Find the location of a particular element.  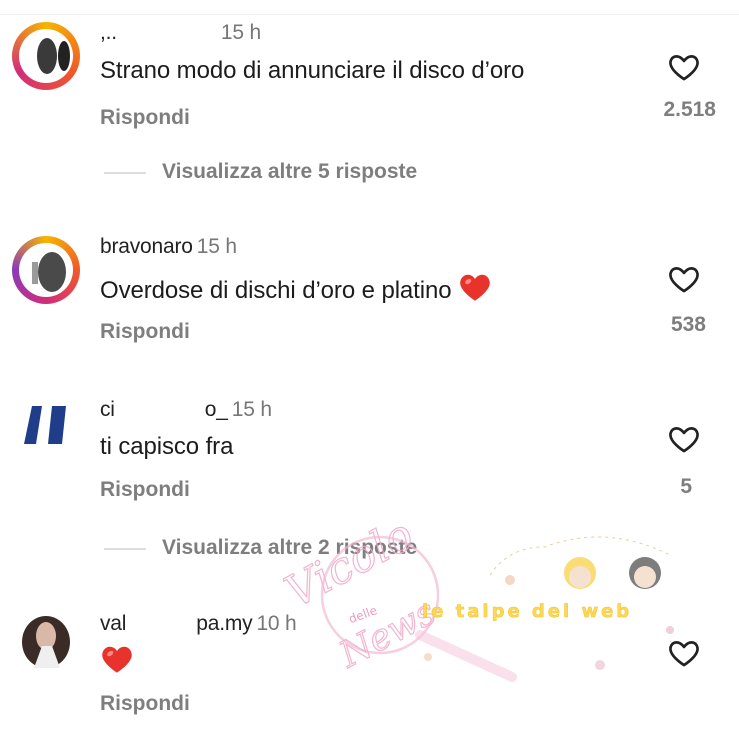

view-replies-button: Visualizza altre 5 risposte is located at coordinates (310, 173).